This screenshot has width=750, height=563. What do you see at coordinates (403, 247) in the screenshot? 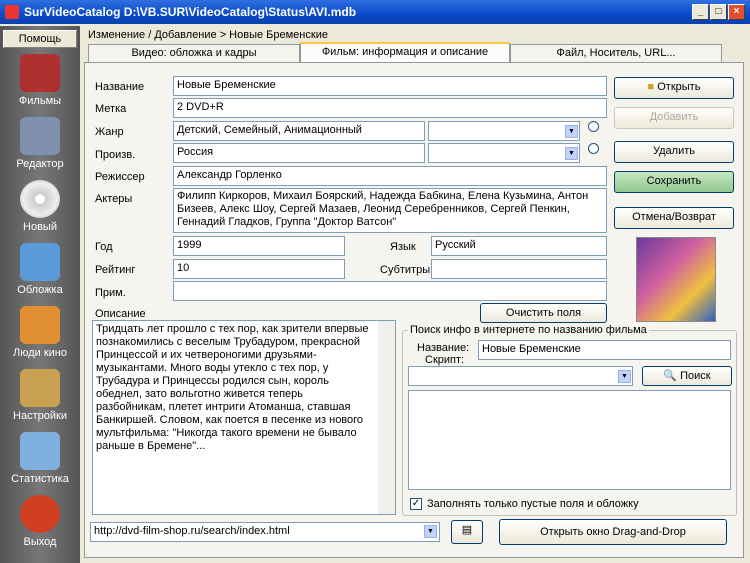
I see `language-label: Язык` at bounding box center [403, 247].